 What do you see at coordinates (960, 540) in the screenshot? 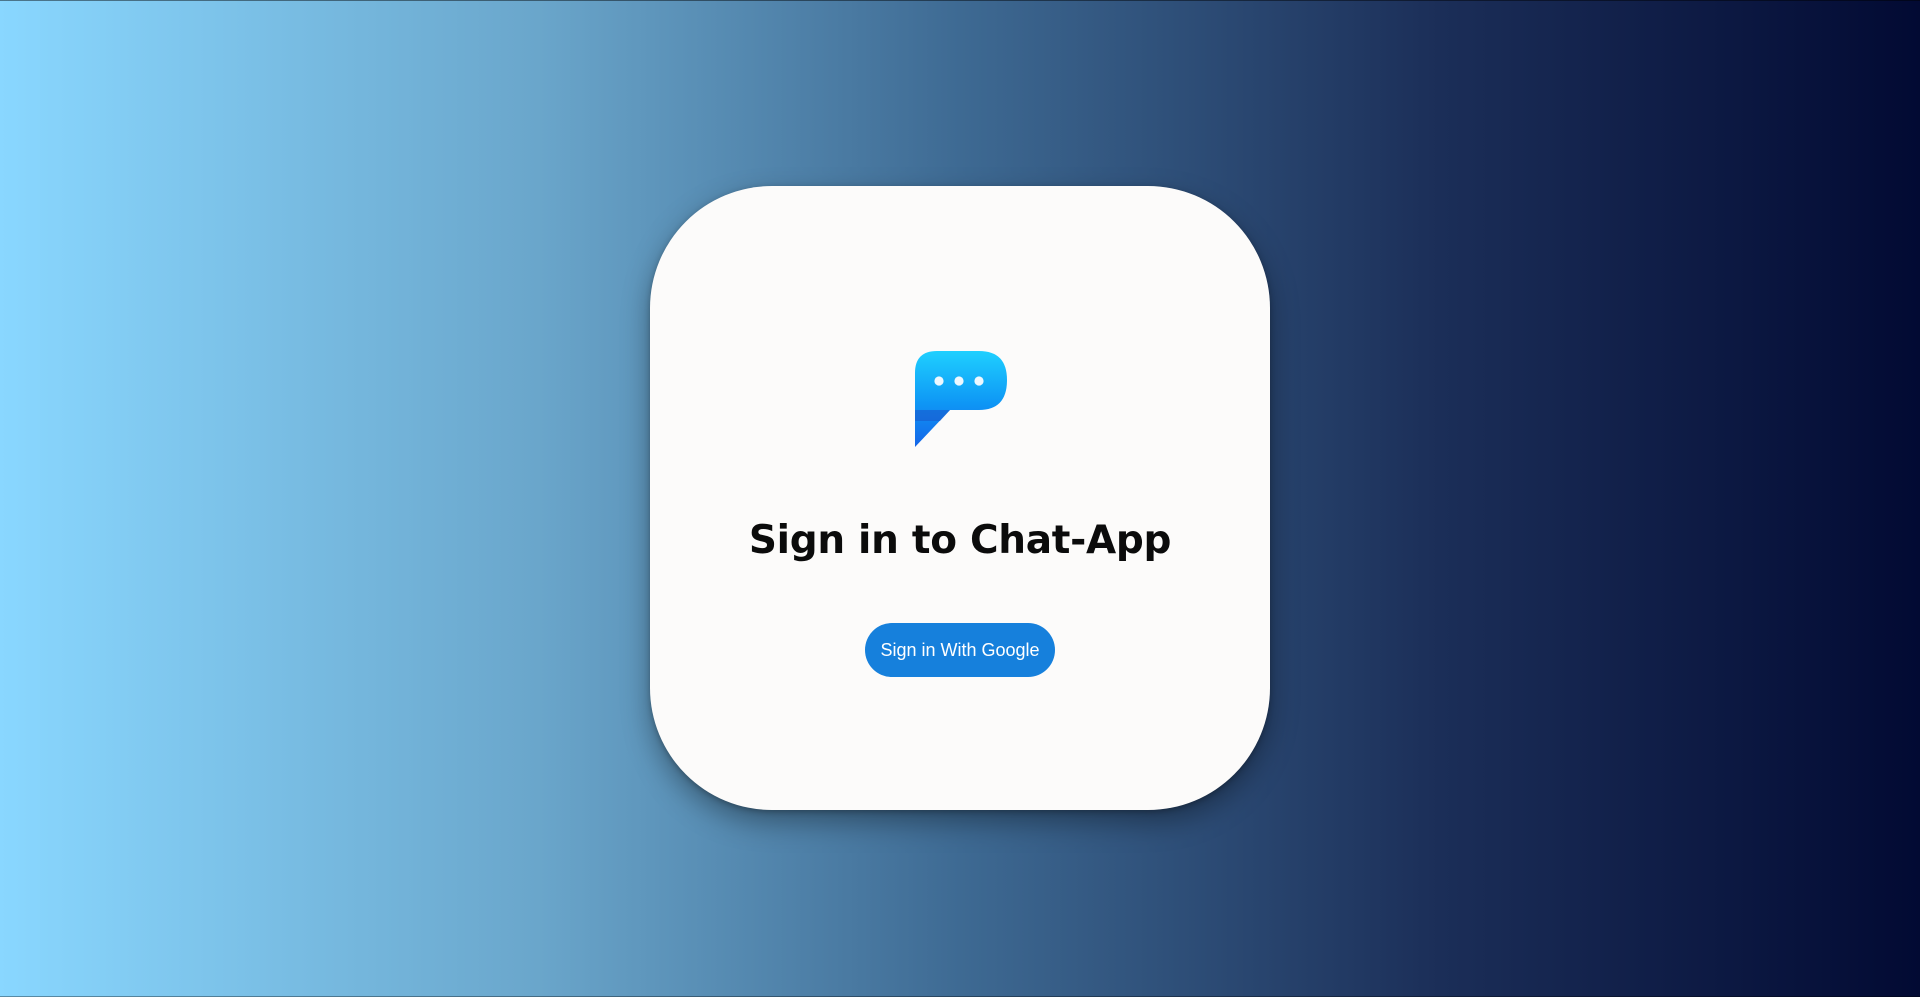
I see `page-title: Sign in to Chat-App` at bounding box center [960, 540].